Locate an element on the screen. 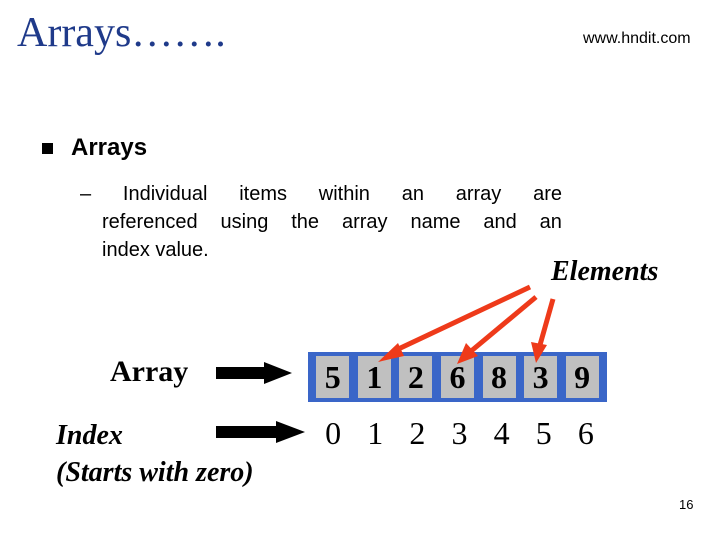 This screenshot has width=720, height=540. array-cell: 3 is located at coordinates (541, 377).